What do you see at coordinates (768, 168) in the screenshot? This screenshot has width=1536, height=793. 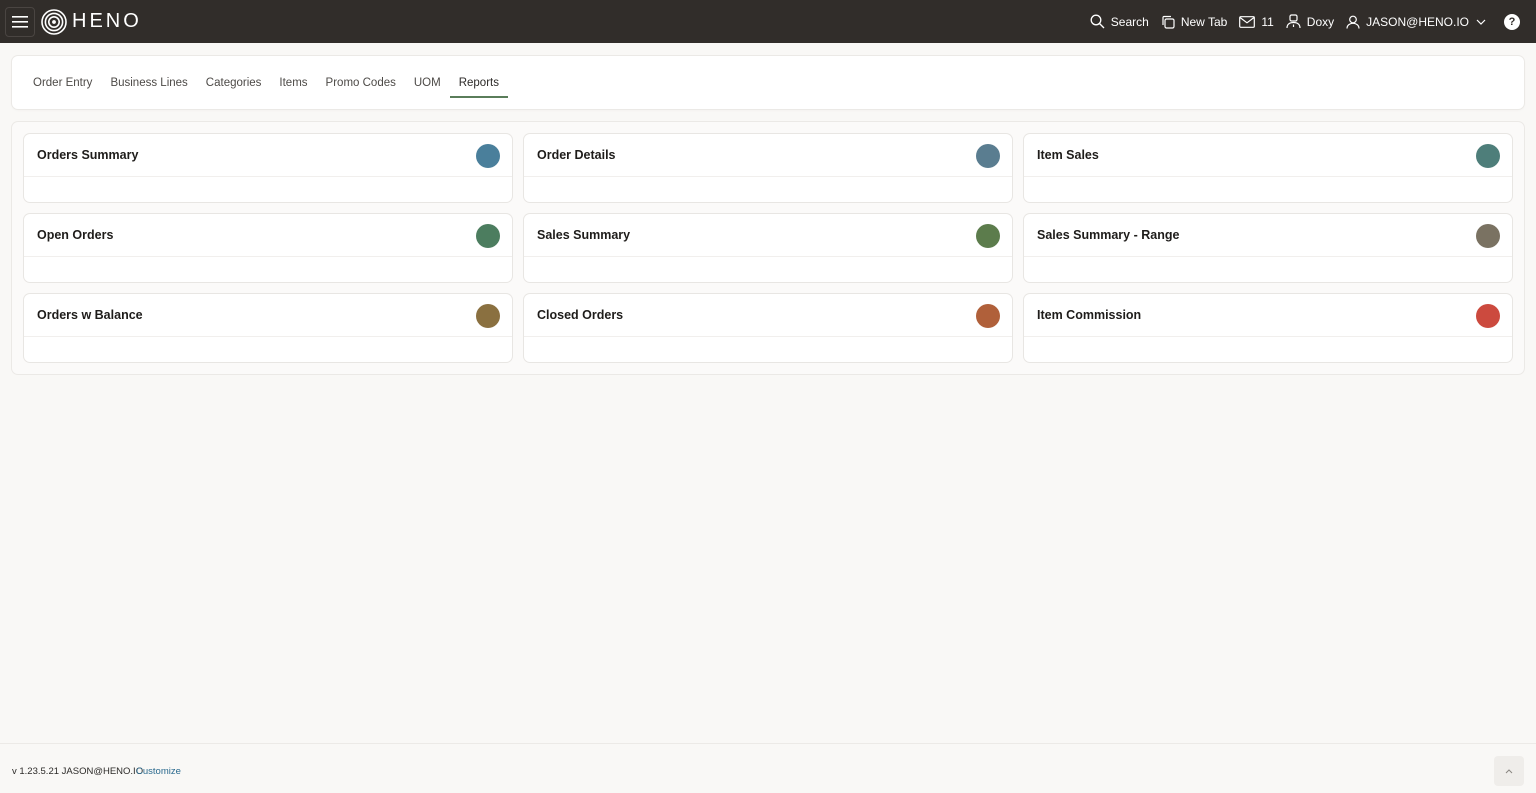 I see `report-card-order-details: Order Details` at bounding box center [768, 168].